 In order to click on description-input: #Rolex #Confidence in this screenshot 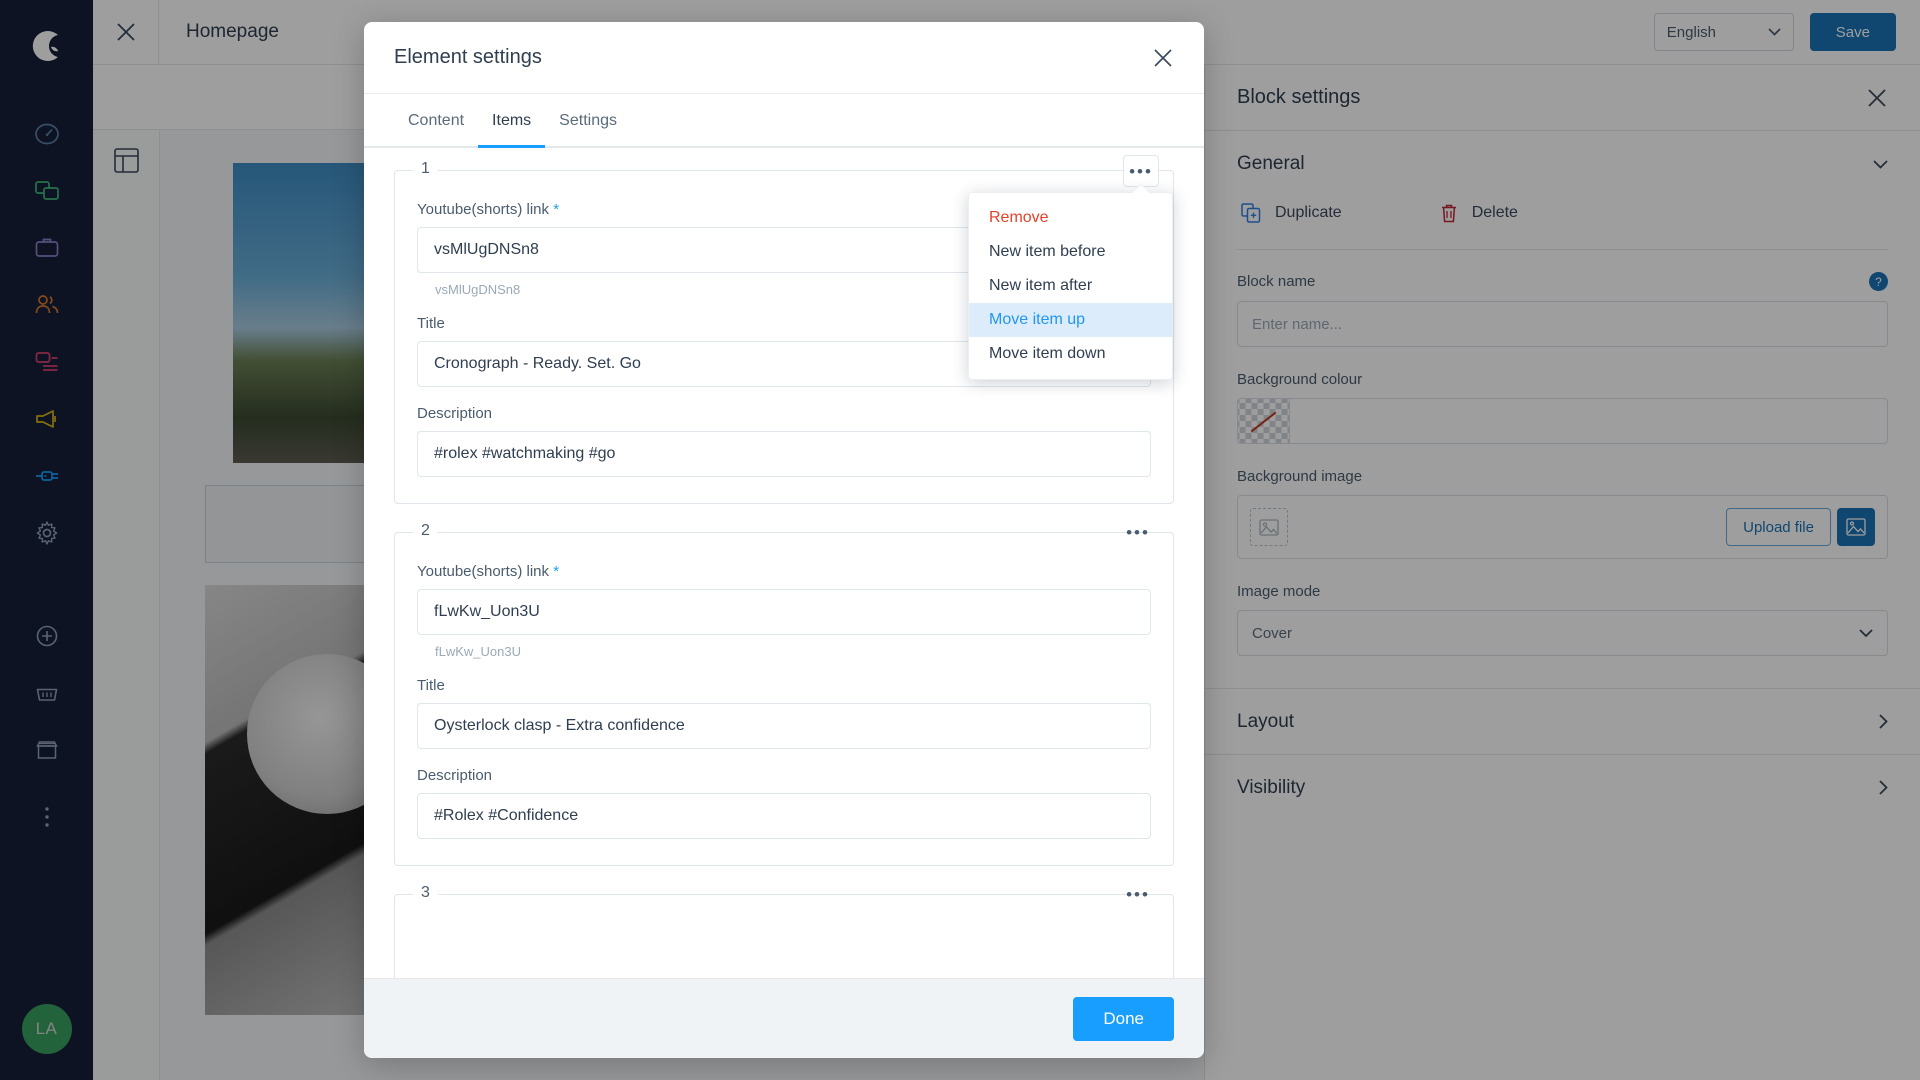, I will do `click(784, 816)`.